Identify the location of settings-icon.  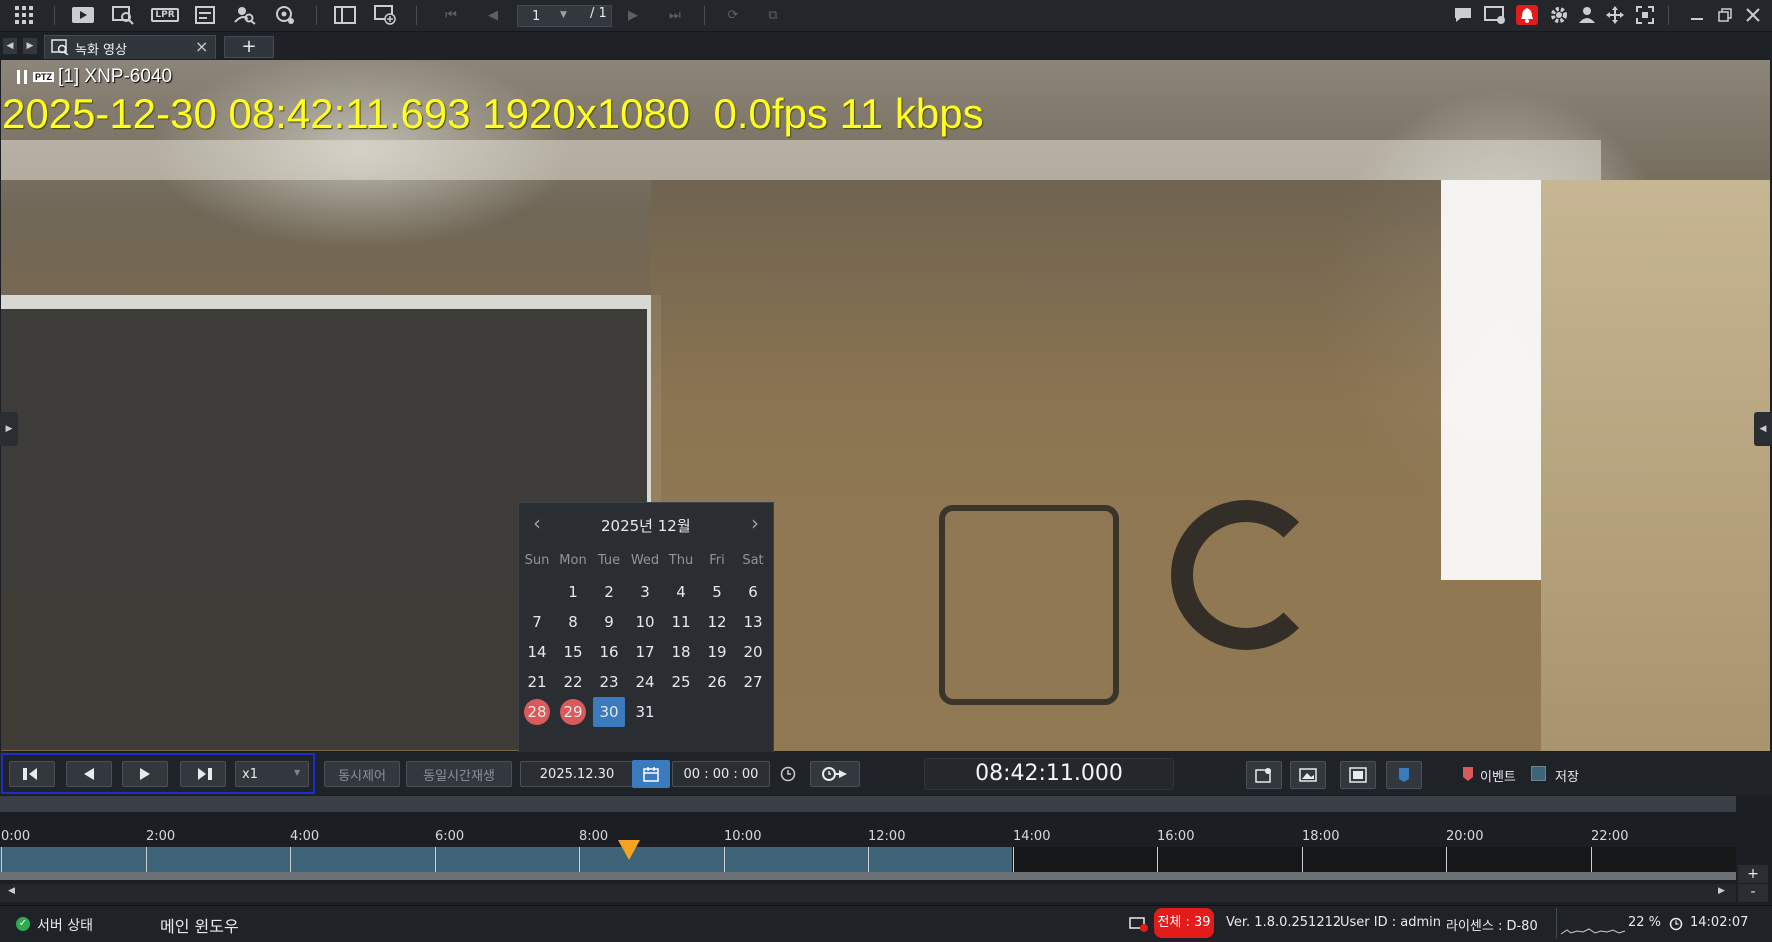
(1559, 15).